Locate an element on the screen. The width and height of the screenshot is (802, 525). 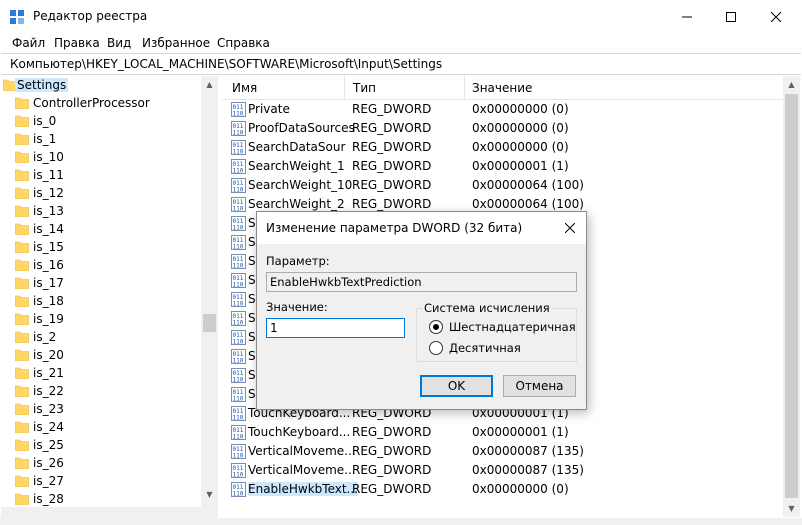
tree-item: is_2 is located at coordinates (101, 337).